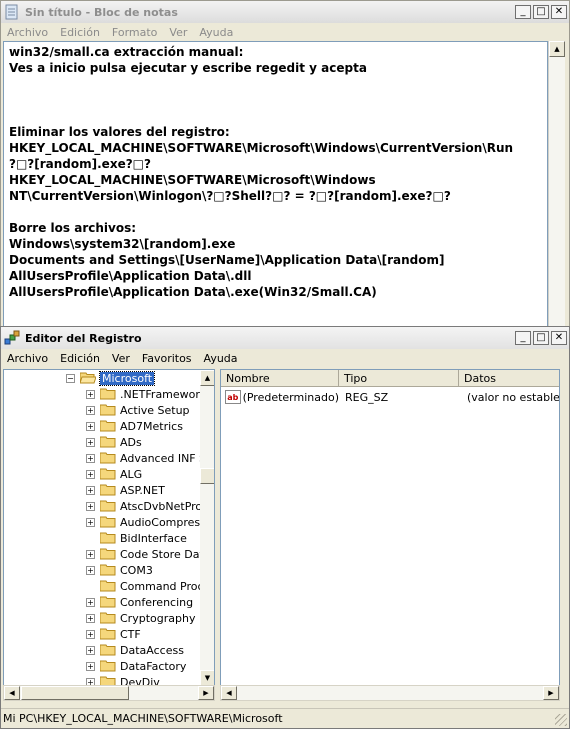 This screenshot has width=570, height=729. What do you see at coordinates (138, 410) in the screenshot?
I see `tree-node: + Active Setup` at bounding box center [138, 410].